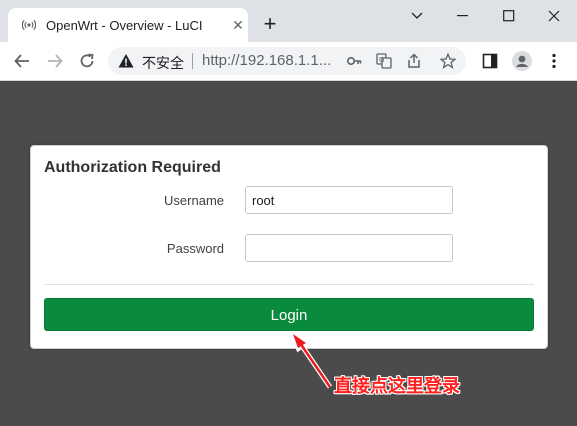 This screenshot has width=577, height=426. What do you see at coordinates (354, 61) in the screenshot?
I see `key-icon` at bounding box center [354, 61].